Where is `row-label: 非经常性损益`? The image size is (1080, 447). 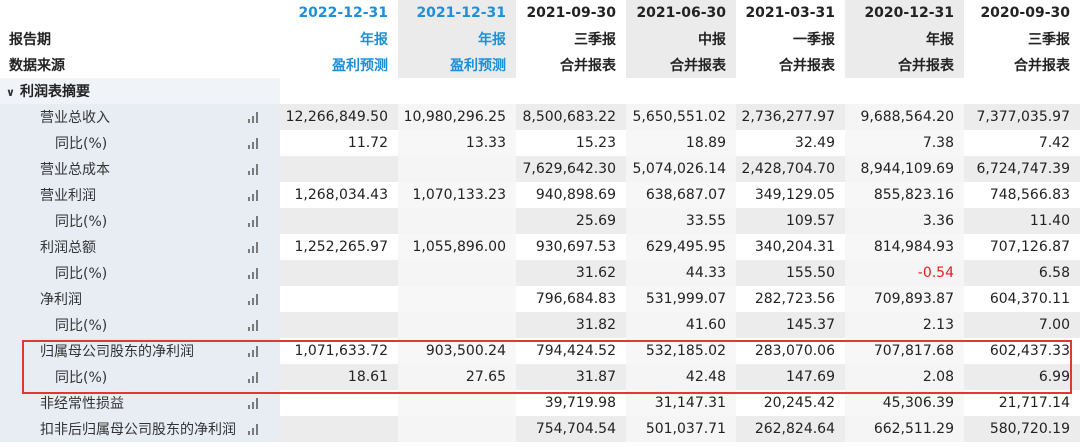 row-label: 非经常性损益 is located at coordinates (121, 403).